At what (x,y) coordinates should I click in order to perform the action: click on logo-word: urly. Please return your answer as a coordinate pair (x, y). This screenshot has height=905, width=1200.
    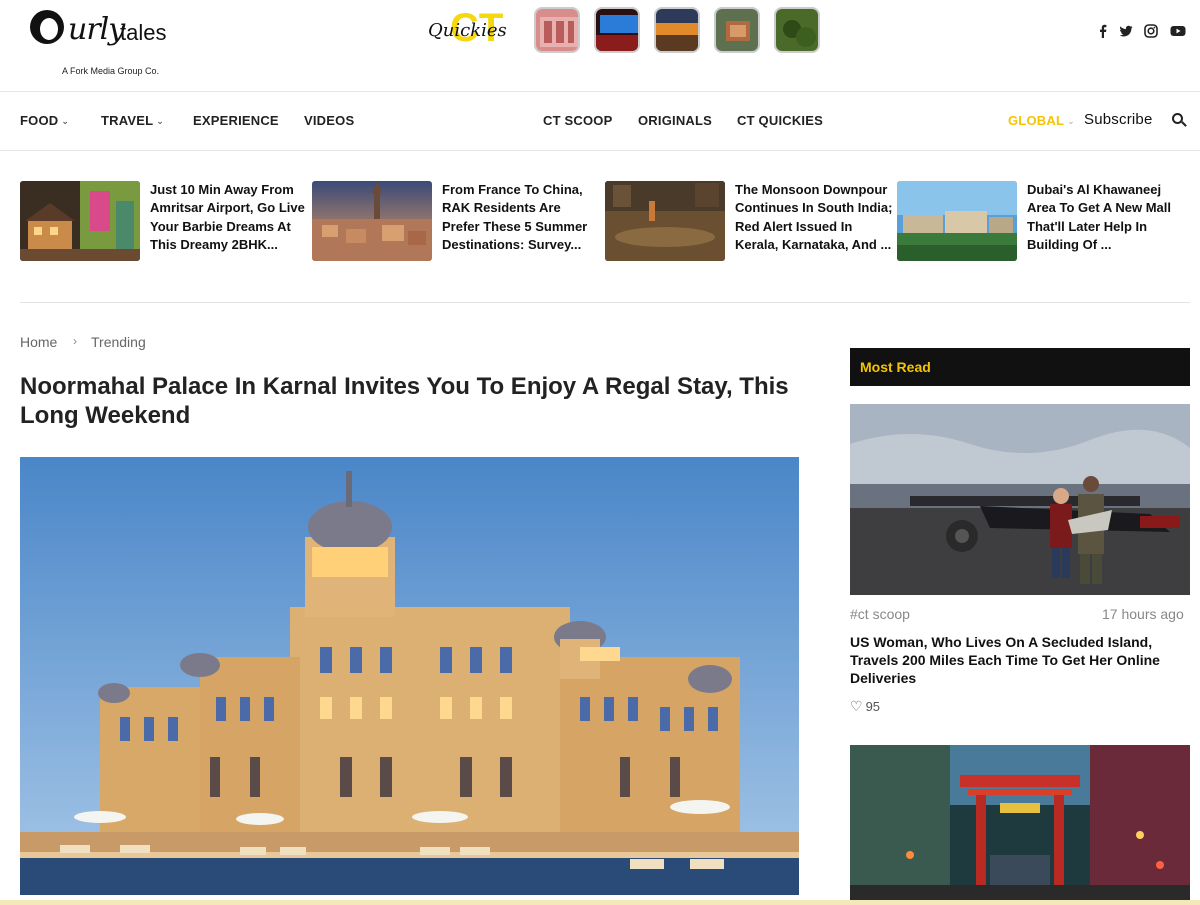
    Looking at the image, I should click on (96, 29).